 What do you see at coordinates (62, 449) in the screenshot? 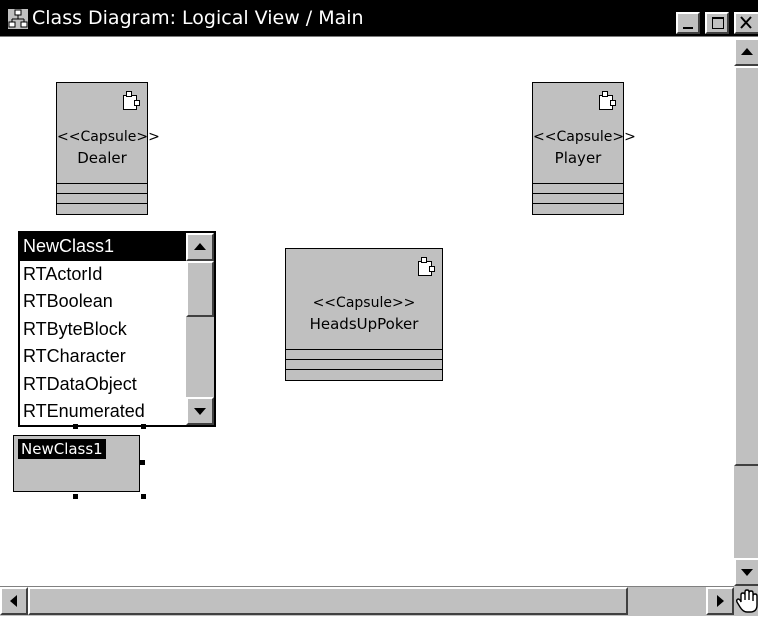
I see `class-name-edit: NewClass1` at bounding box center [62, 449].